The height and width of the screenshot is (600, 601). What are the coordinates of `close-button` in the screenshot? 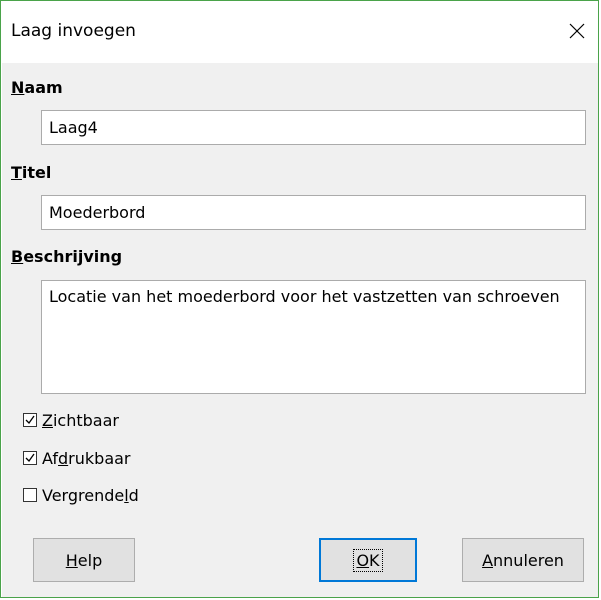 It's located at (577, 31).